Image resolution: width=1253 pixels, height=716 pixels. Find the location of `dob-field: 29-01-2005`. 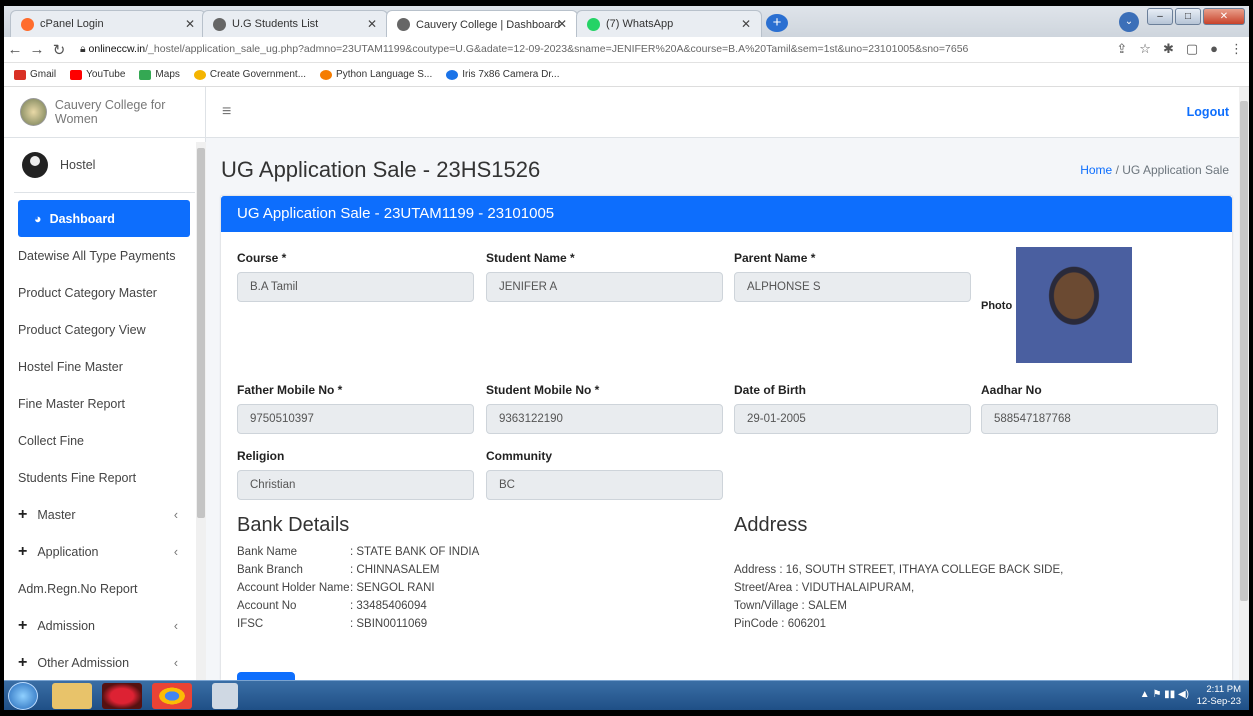

dob-field: 29-01-2005 is located at coordinates (852, 419).